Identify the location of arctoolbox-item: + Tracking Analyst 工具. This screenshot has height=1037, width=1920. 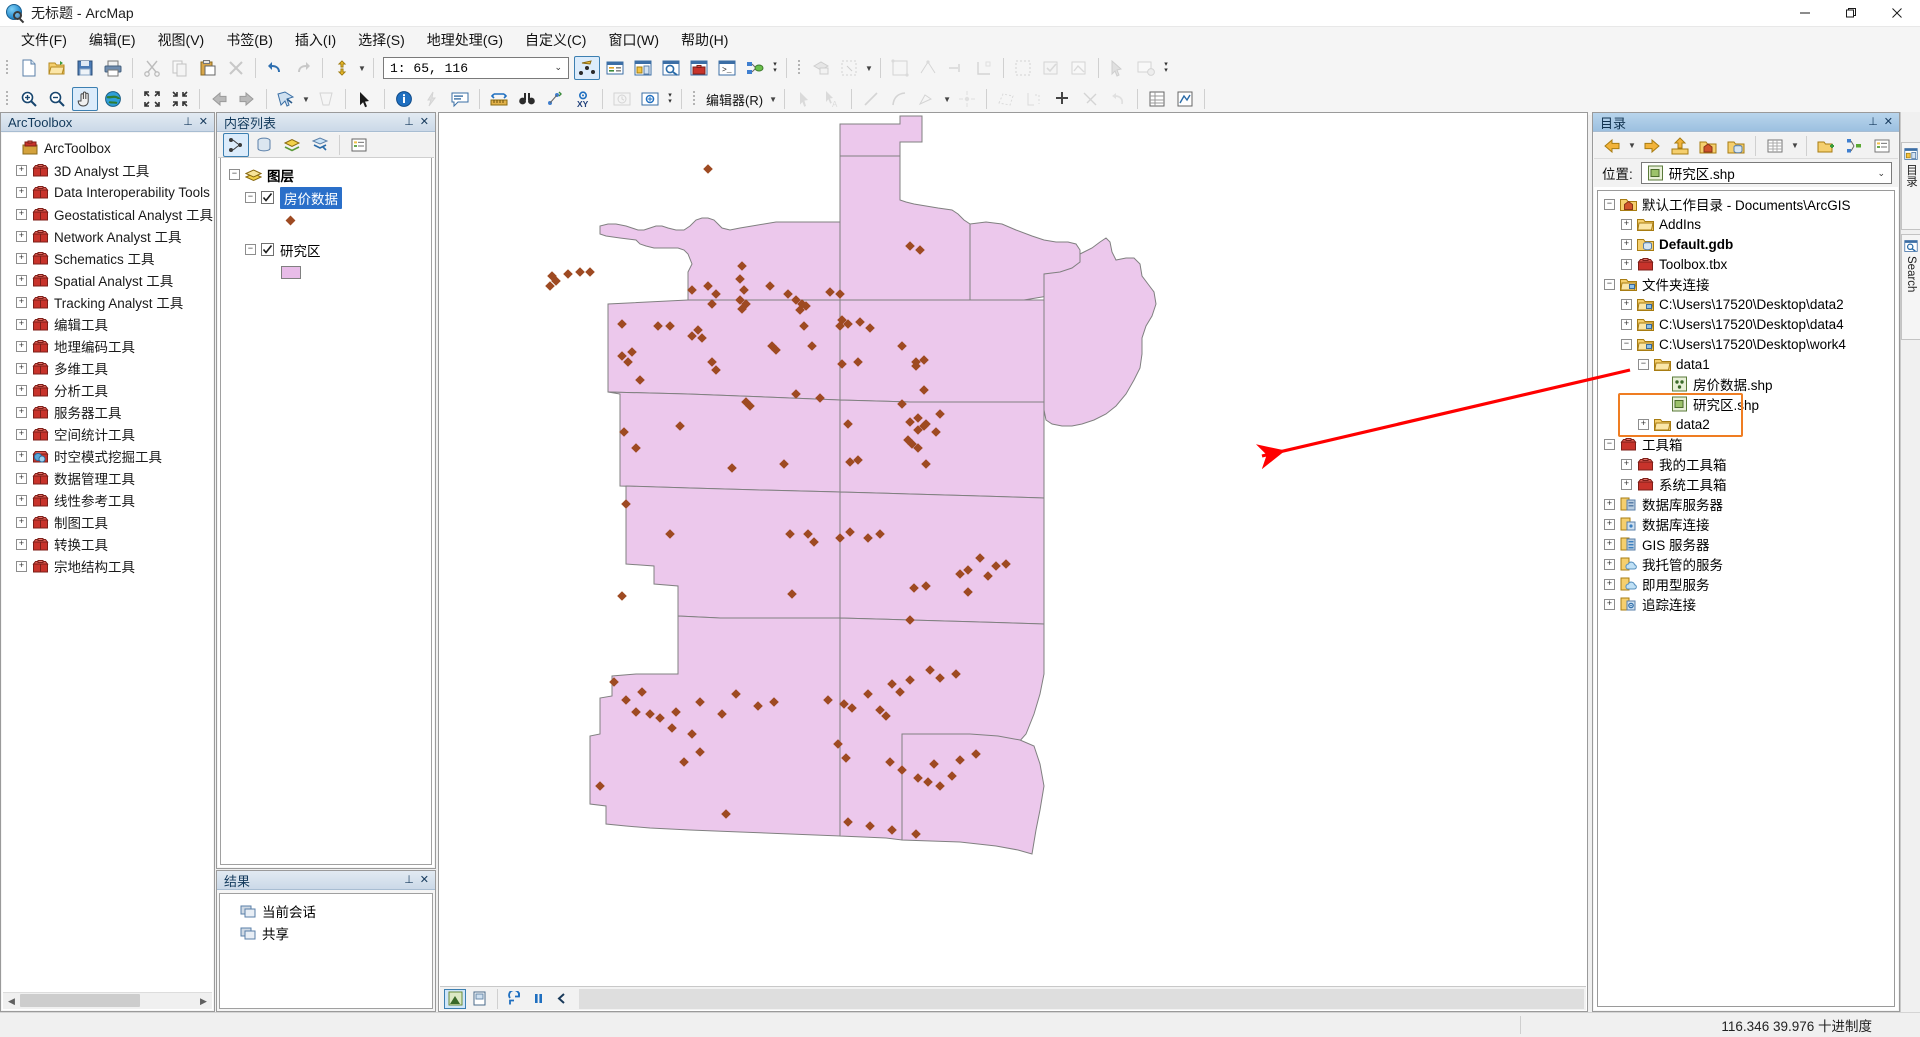
(107, 302).